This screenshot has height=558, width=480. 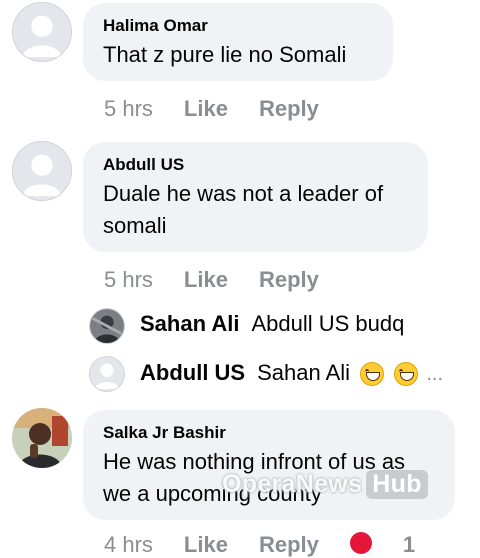 I want to click on avatar-salka-jr-bashir, so click(x=42, y=438).